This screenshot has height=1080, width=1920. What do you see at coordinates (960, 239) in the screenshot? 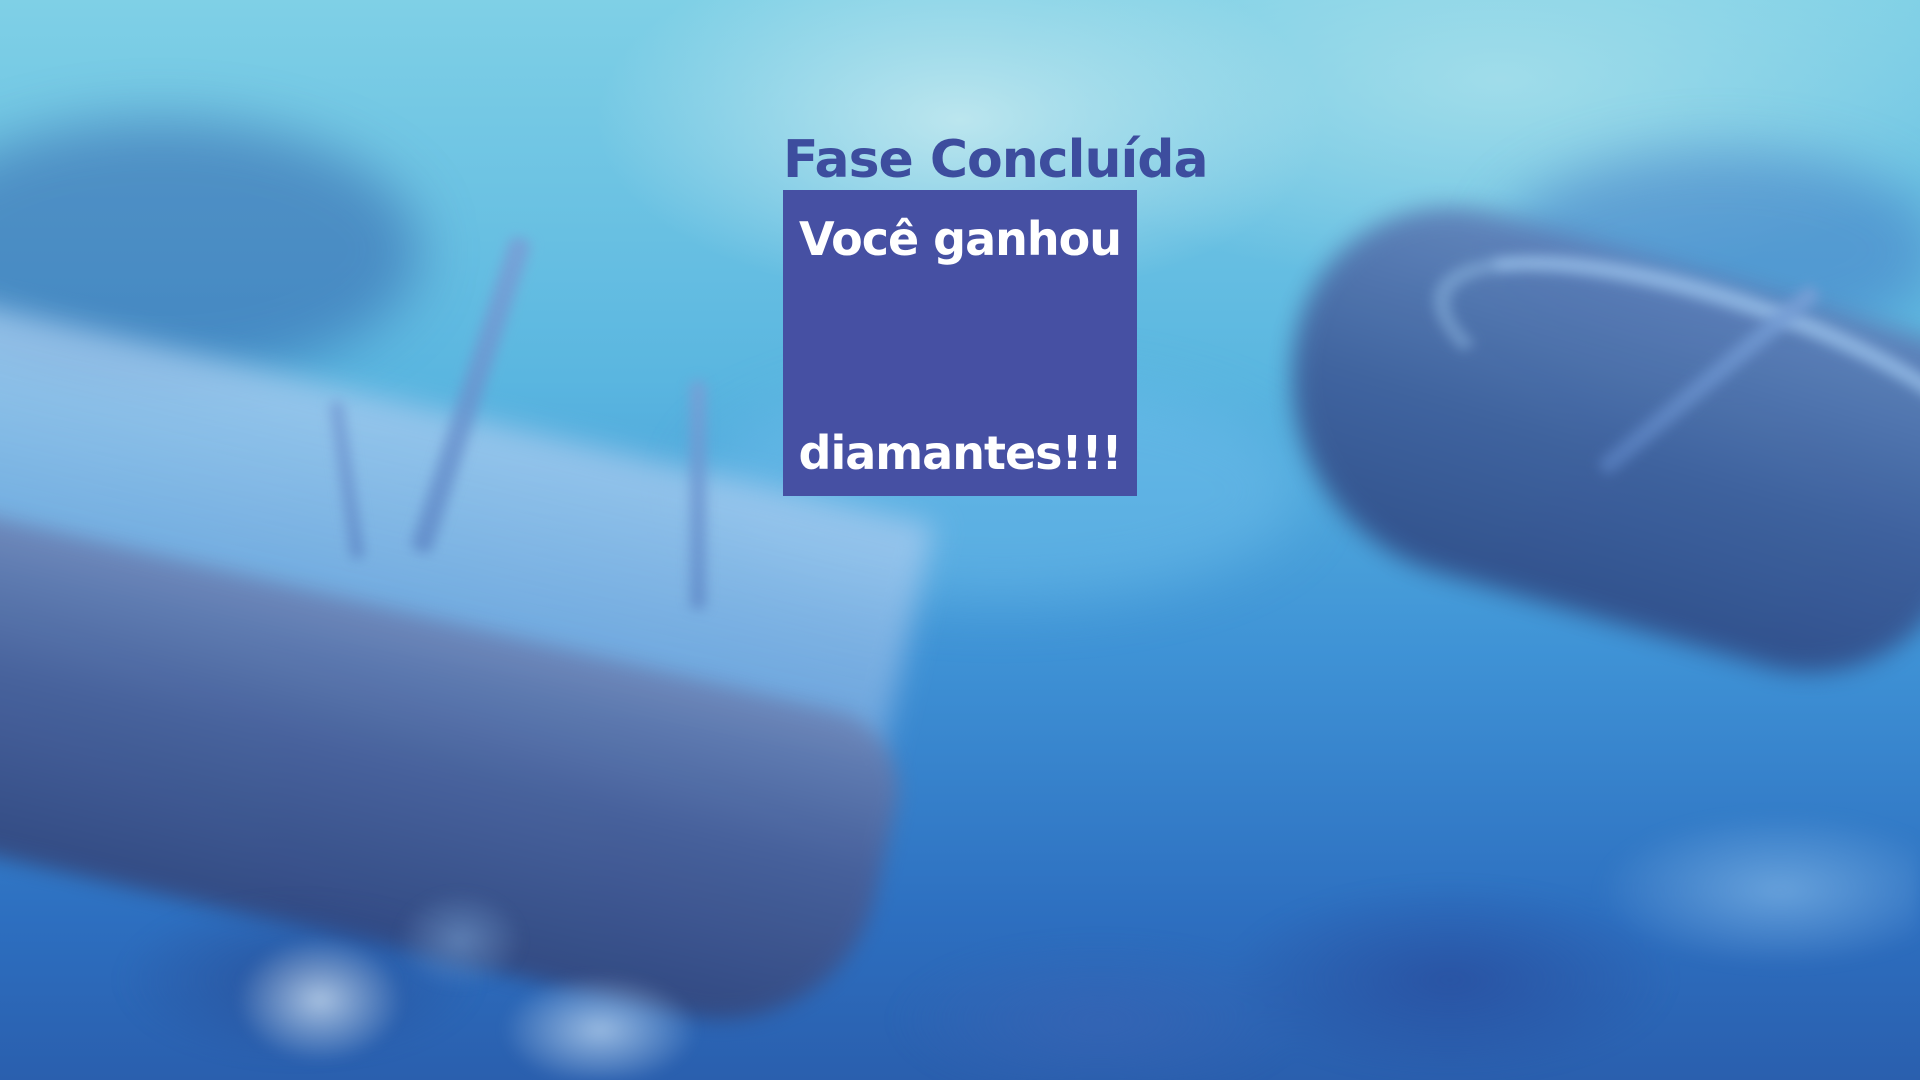
I see `reward-text-top: Você ganhou` at bounding box center [960, 239].